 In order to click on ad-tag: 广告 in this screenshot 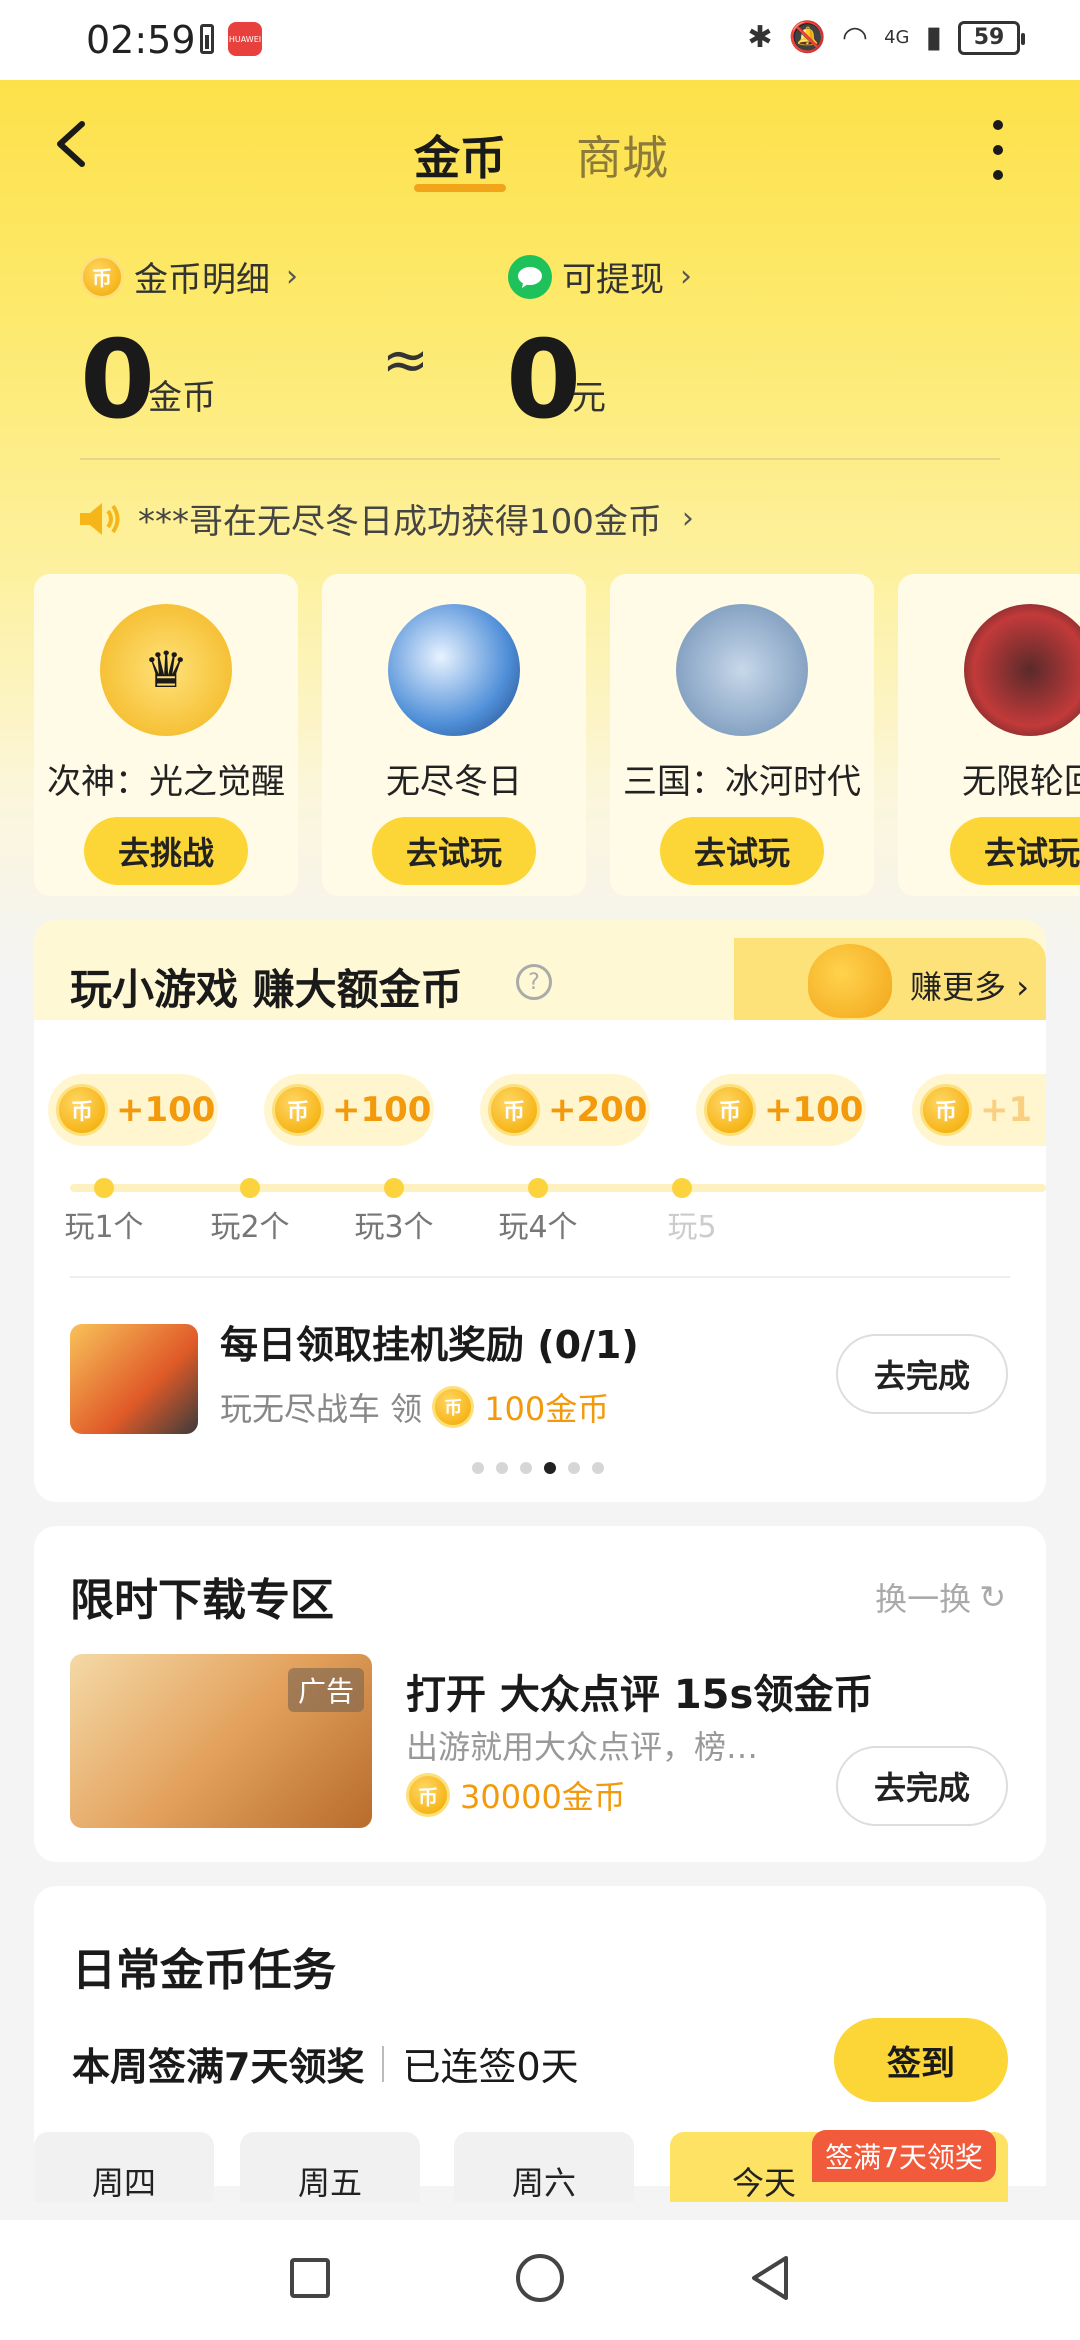, I will do `click(325, 1690)`.